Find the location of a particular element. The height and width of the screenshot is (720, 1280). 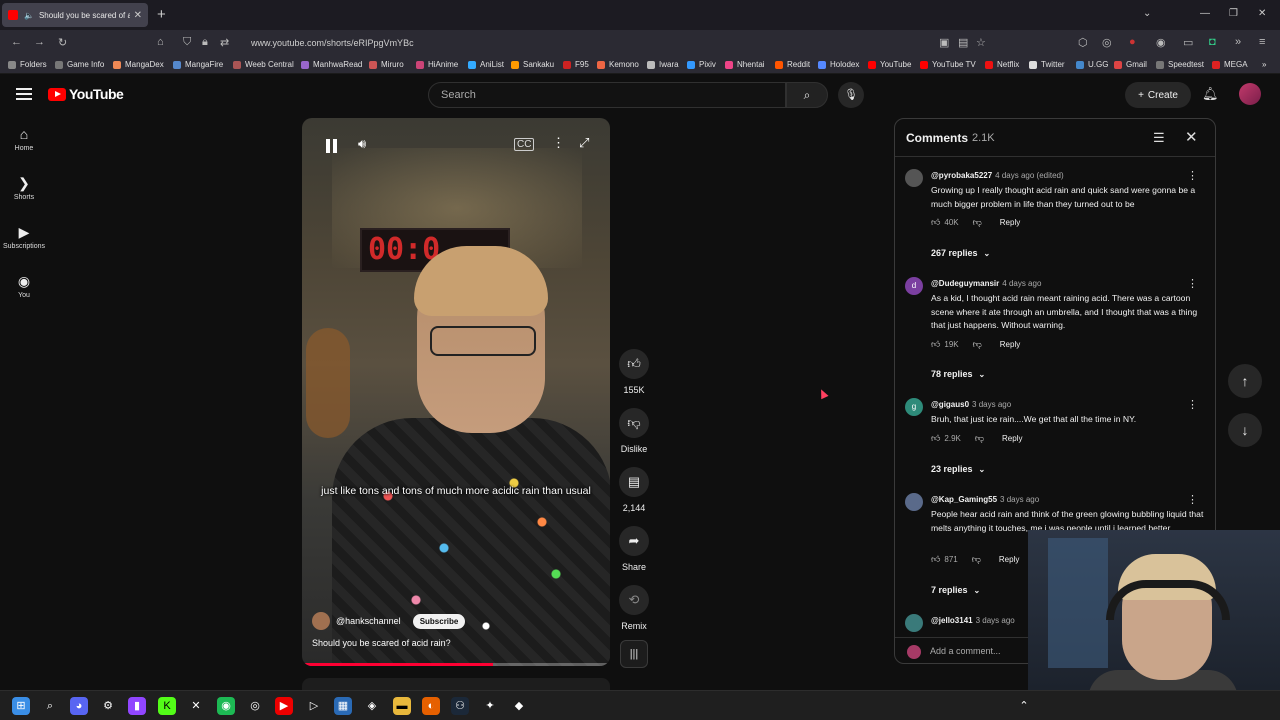

view-replies-button: 23 replies ⌄ is located at coordinates (958, 469).